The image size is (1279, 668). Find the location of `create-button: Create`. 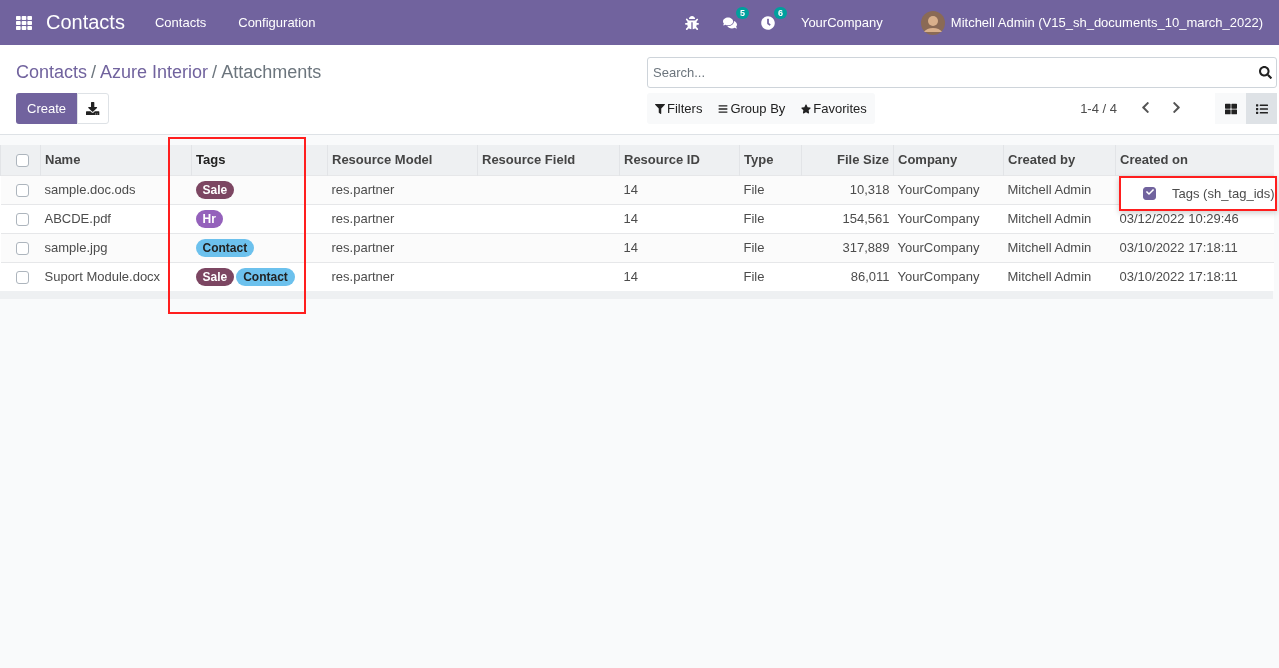

create-button: Create is located at coordinates (47, 108).